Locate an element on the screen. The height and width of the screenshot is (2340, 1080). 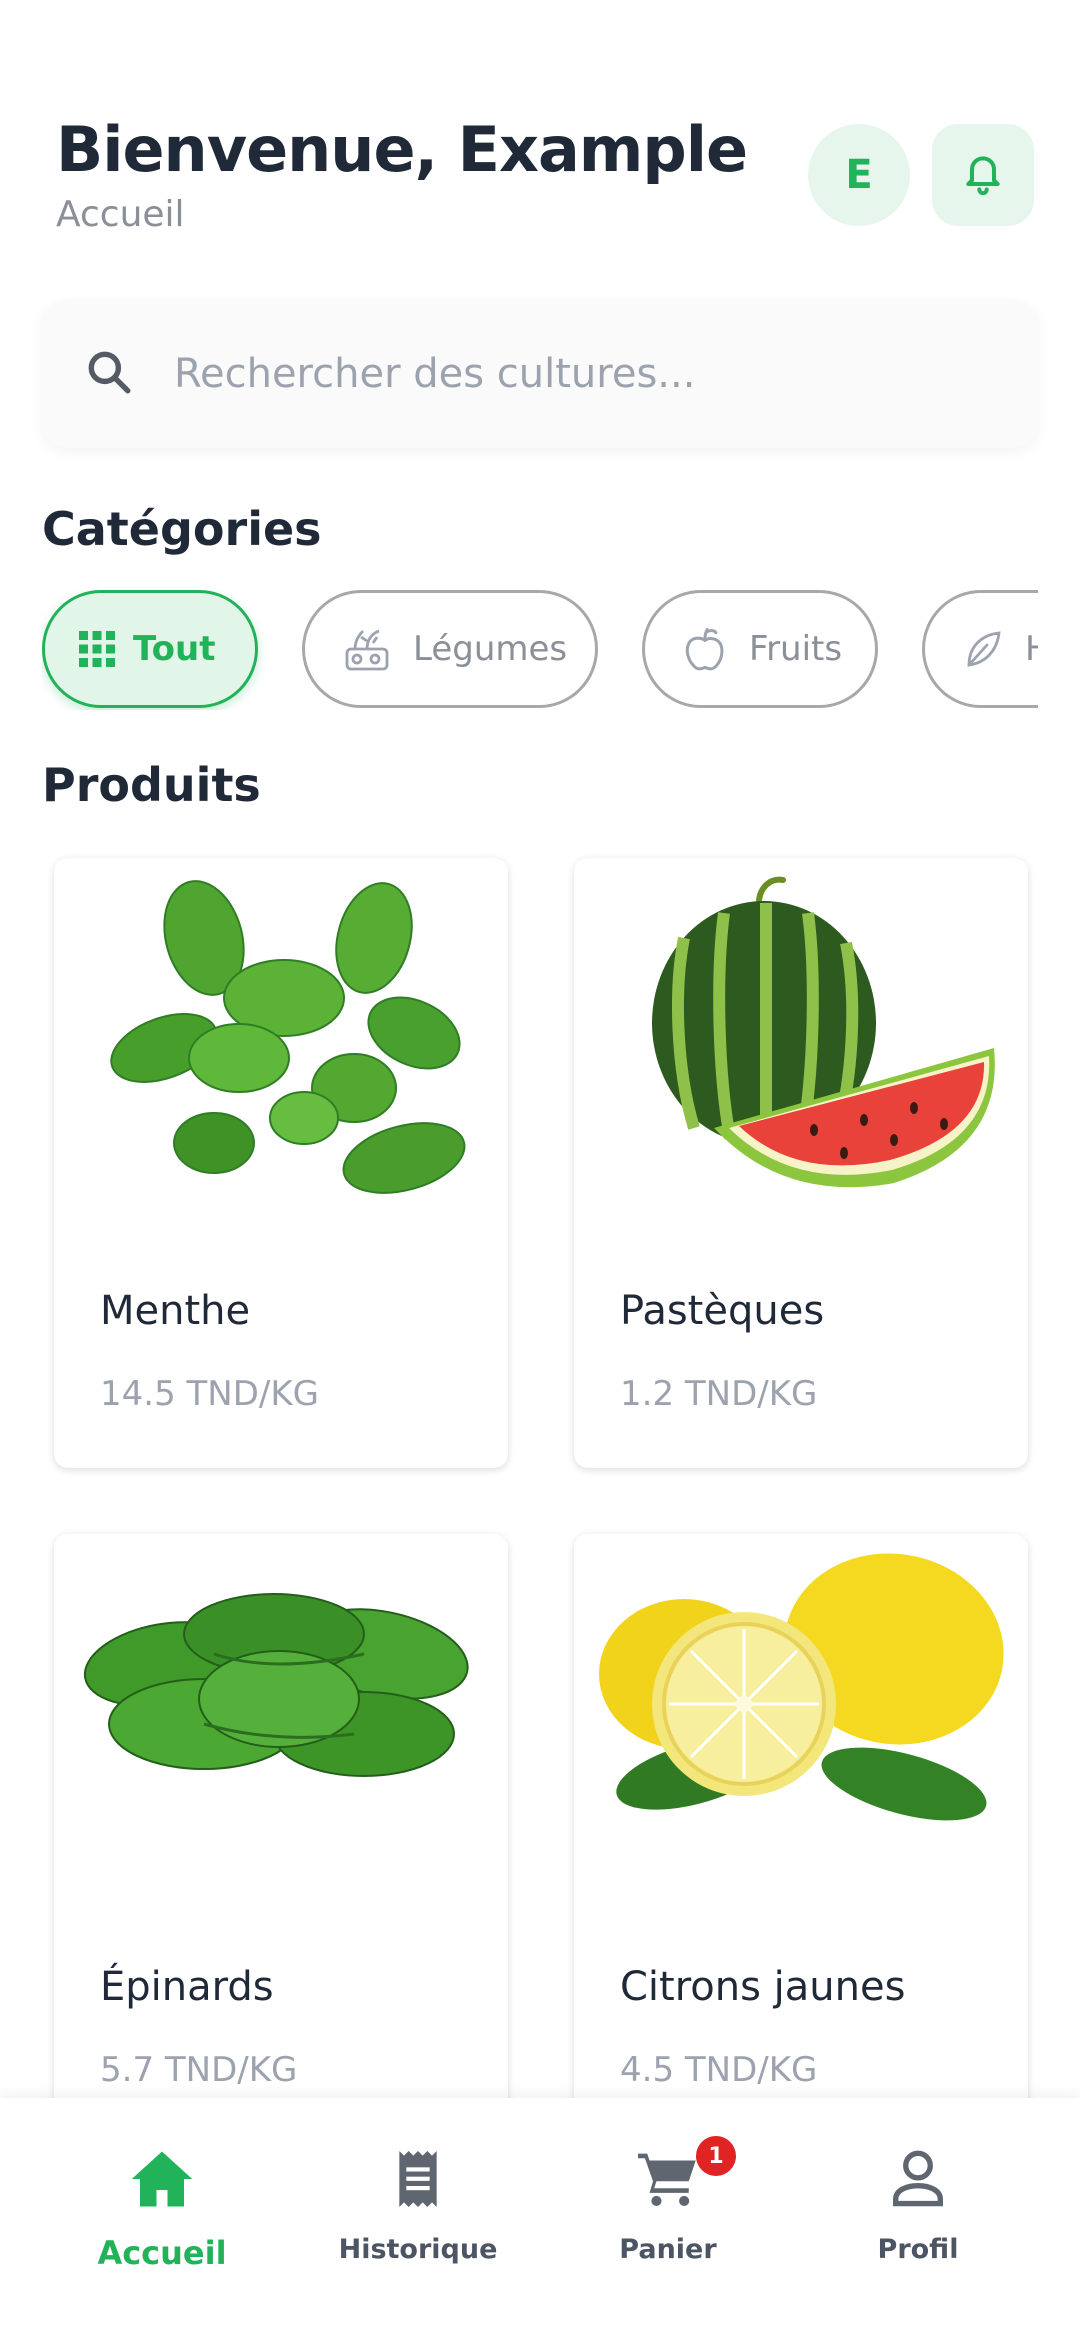
watermelon-image is located at coordinates (801, 1053).